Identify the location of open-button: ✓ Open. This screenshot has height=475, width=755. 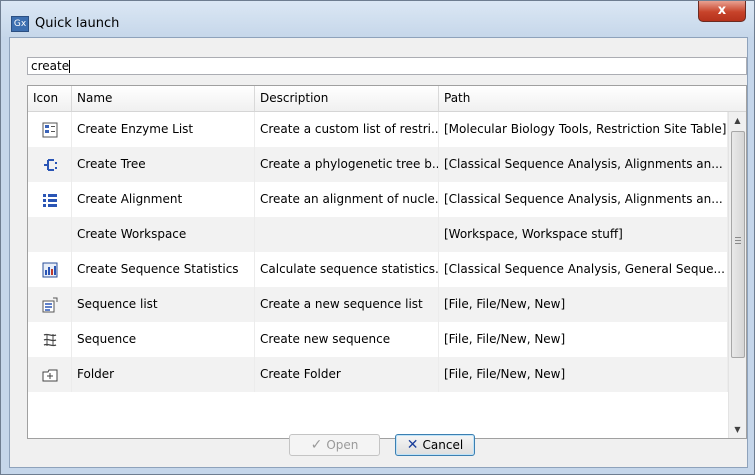
(334, 445).